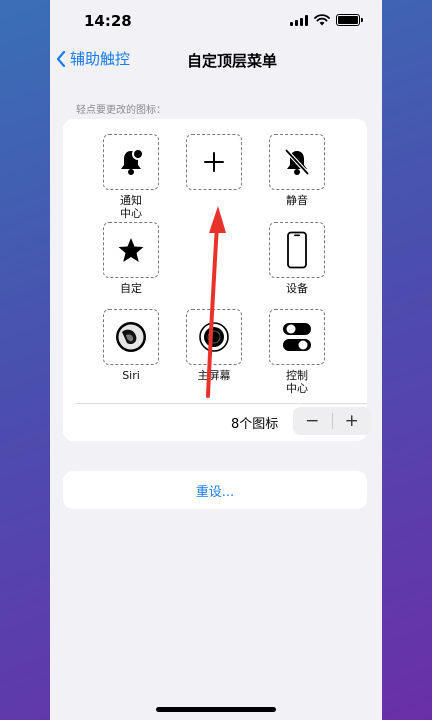 The image size is (432, 720). Describe the element at coordinates (312, 421) in the screenshot. I see `decrement-button: −` at that location.